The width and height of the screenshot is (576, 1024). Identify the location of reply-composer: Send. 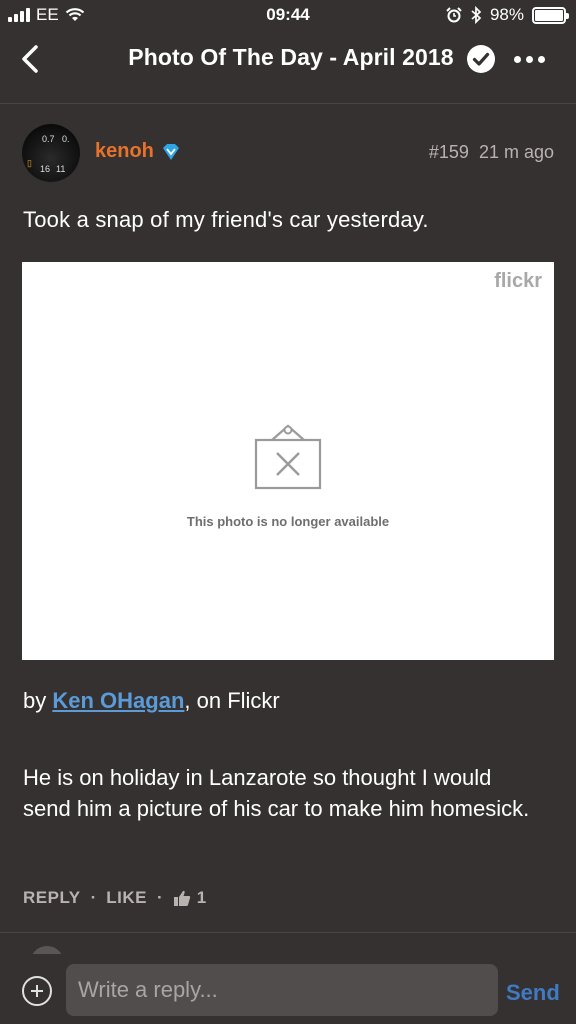
(288, 989).